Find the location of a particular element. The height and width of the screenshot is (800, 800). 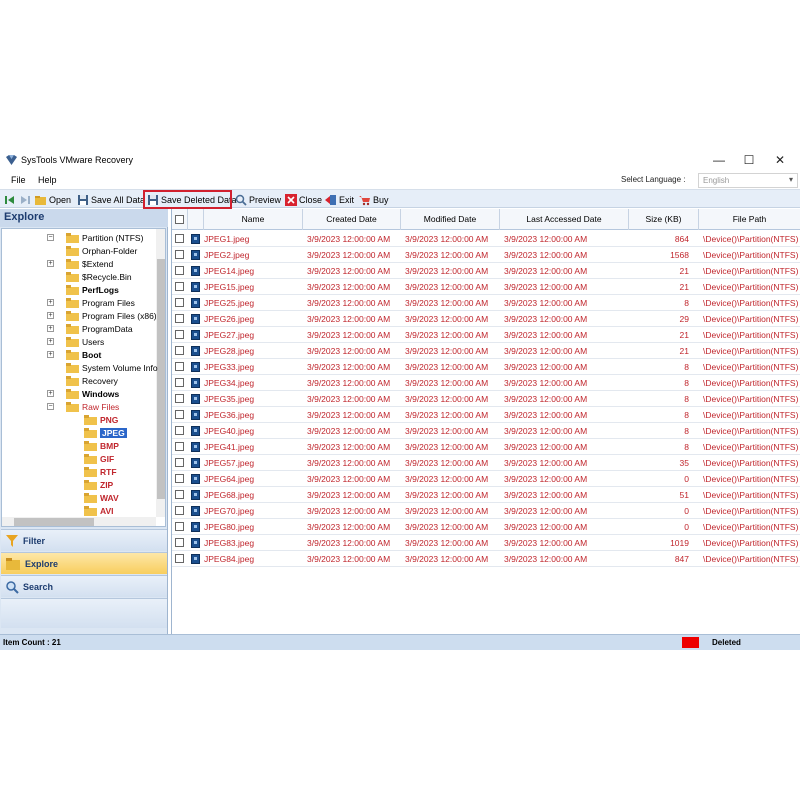

header-name: Name is located at coordinates (253, 219).